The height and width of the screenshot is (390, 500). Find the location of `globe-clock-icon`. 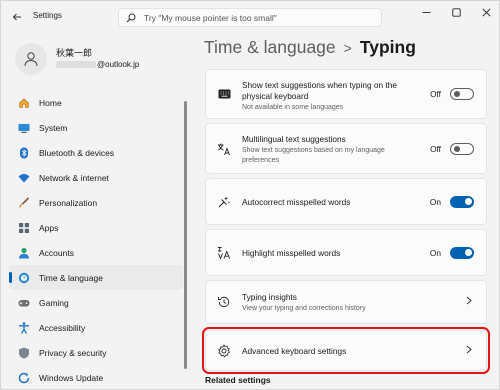

globe-clock-icon is located at coordinates (24, 278).